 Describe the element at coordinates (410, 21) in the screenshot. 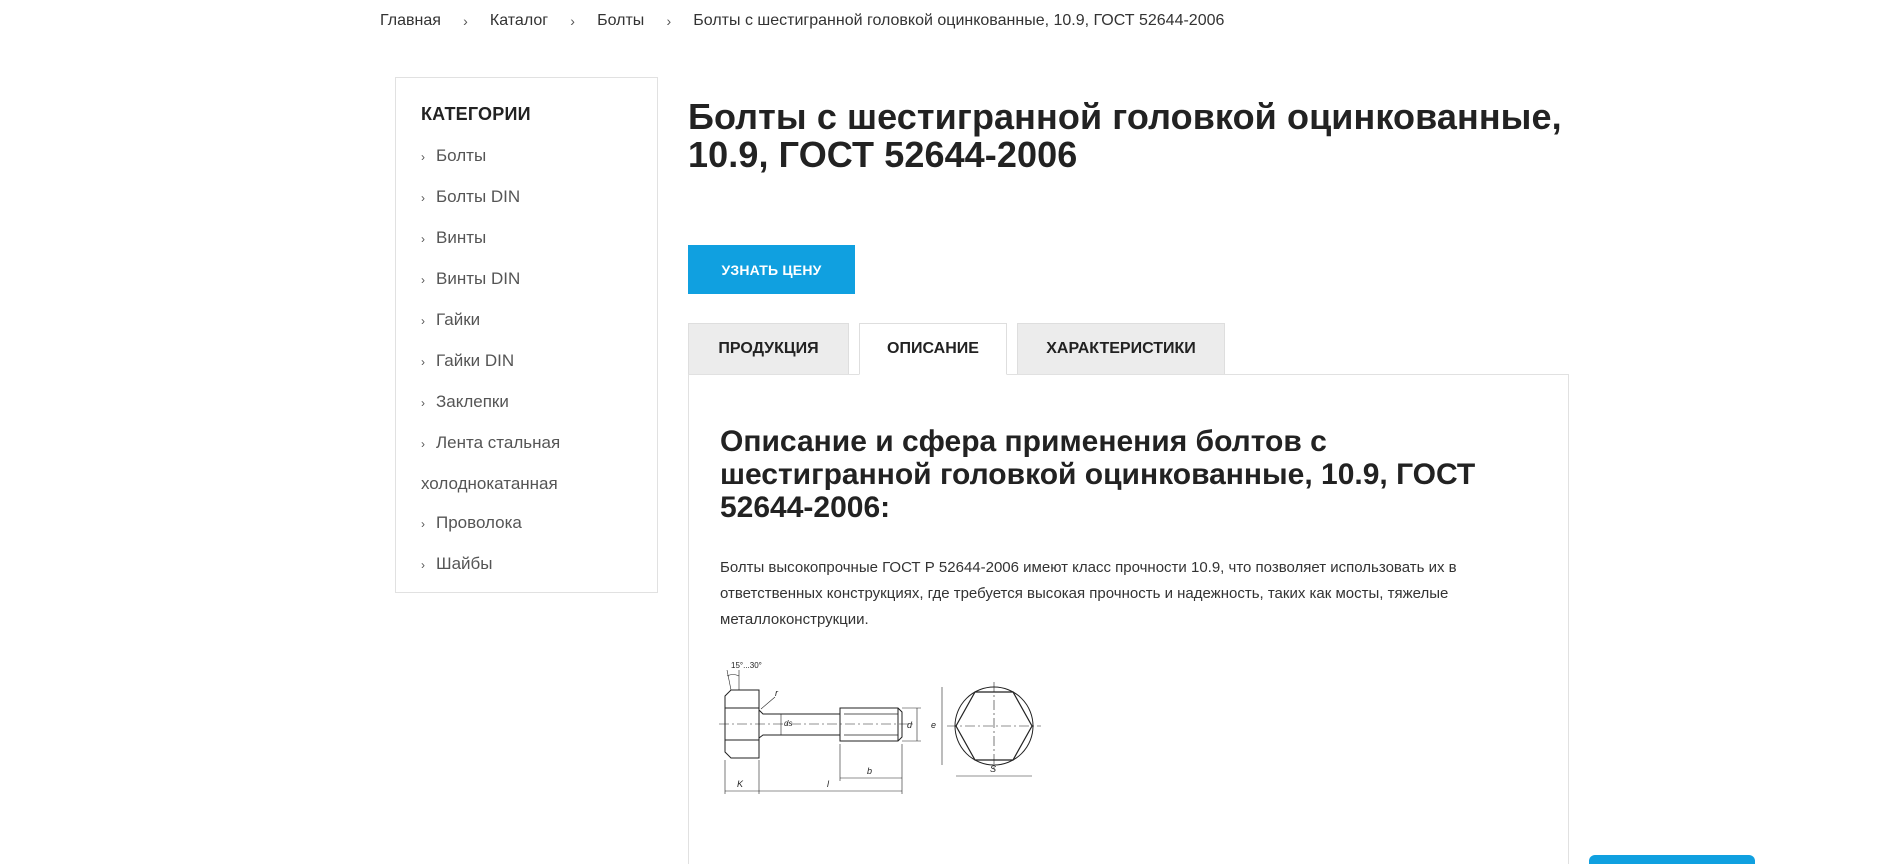

I see `breadcrumb-home: Главная` at that location.